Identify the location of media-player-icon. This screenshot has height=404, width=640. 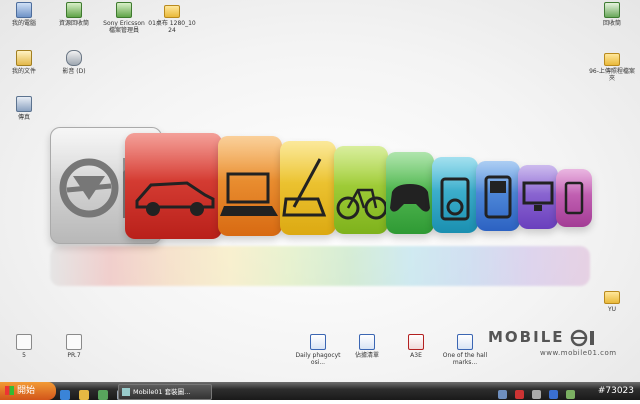
(498, 197).